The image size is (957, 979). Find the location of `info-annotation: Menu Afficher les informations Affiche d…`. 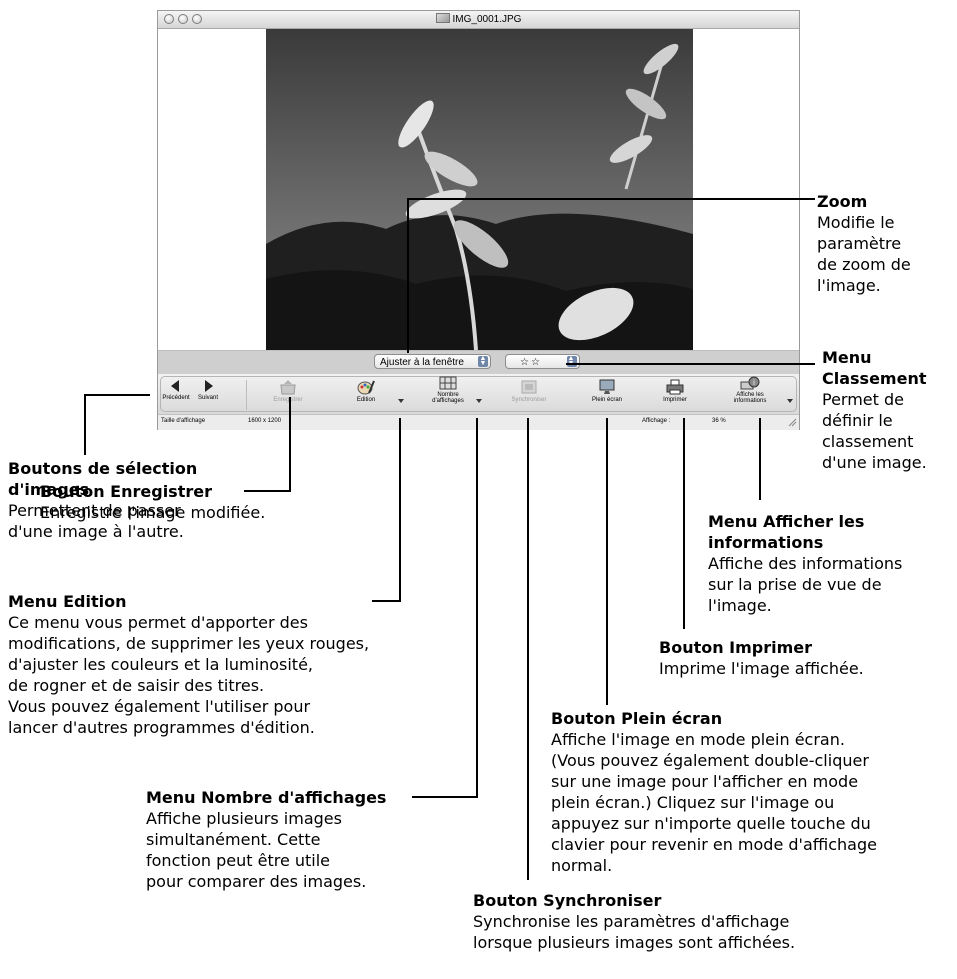

info-annotation: Menu Afficher les informations Affiche d… is located at coordinates (805, 563).